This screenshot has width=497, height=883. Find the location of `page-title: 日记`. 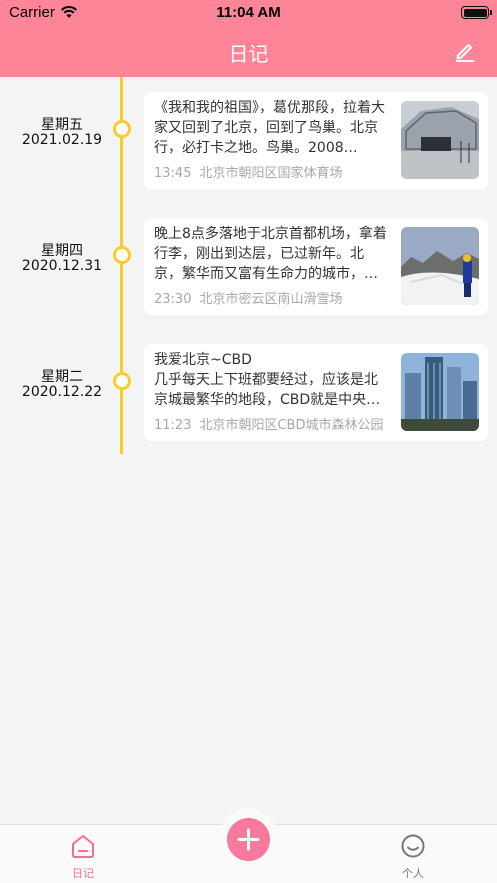

page-title: 日记 is located at coordinates (248, 54).